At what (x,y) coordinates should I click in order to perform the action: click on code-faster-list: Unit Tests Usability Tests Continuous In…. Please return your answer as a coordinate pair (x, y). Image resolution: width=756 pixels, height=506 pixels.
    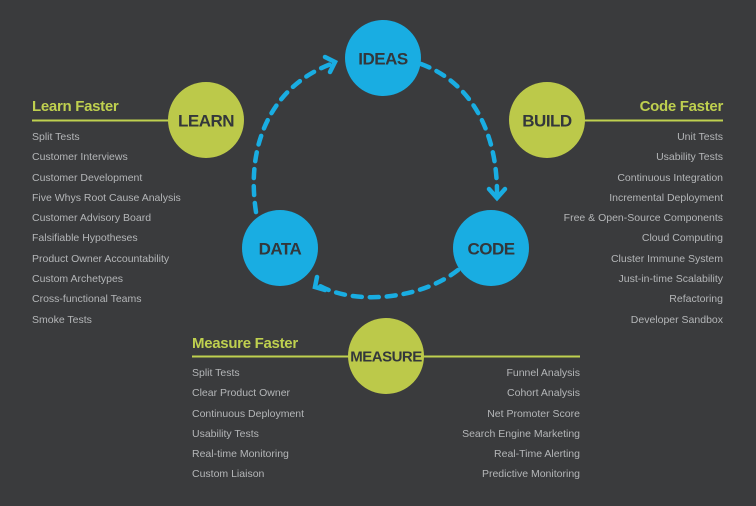
    Looking at the image, I should click on (643, 228).